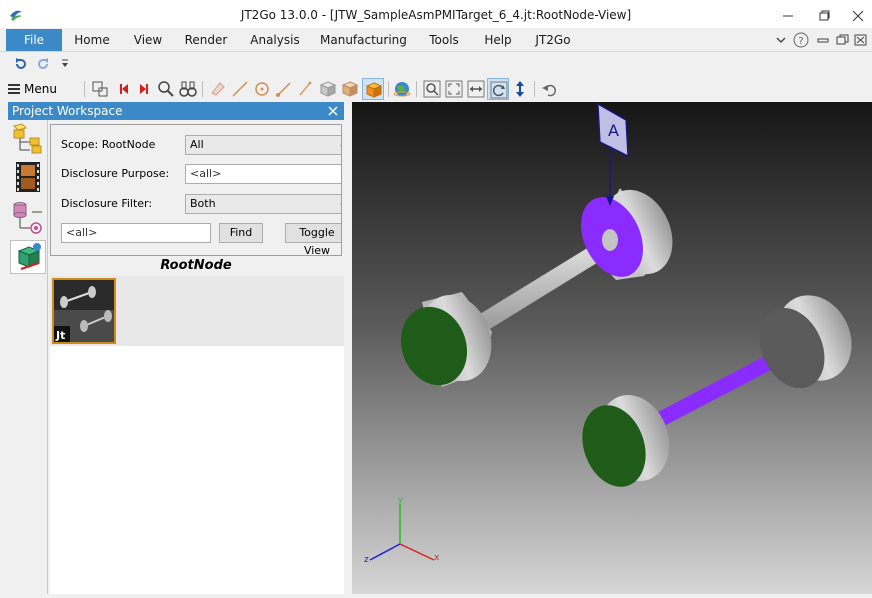  I want to click on ribbon-restore-icon, so click(843, 40).